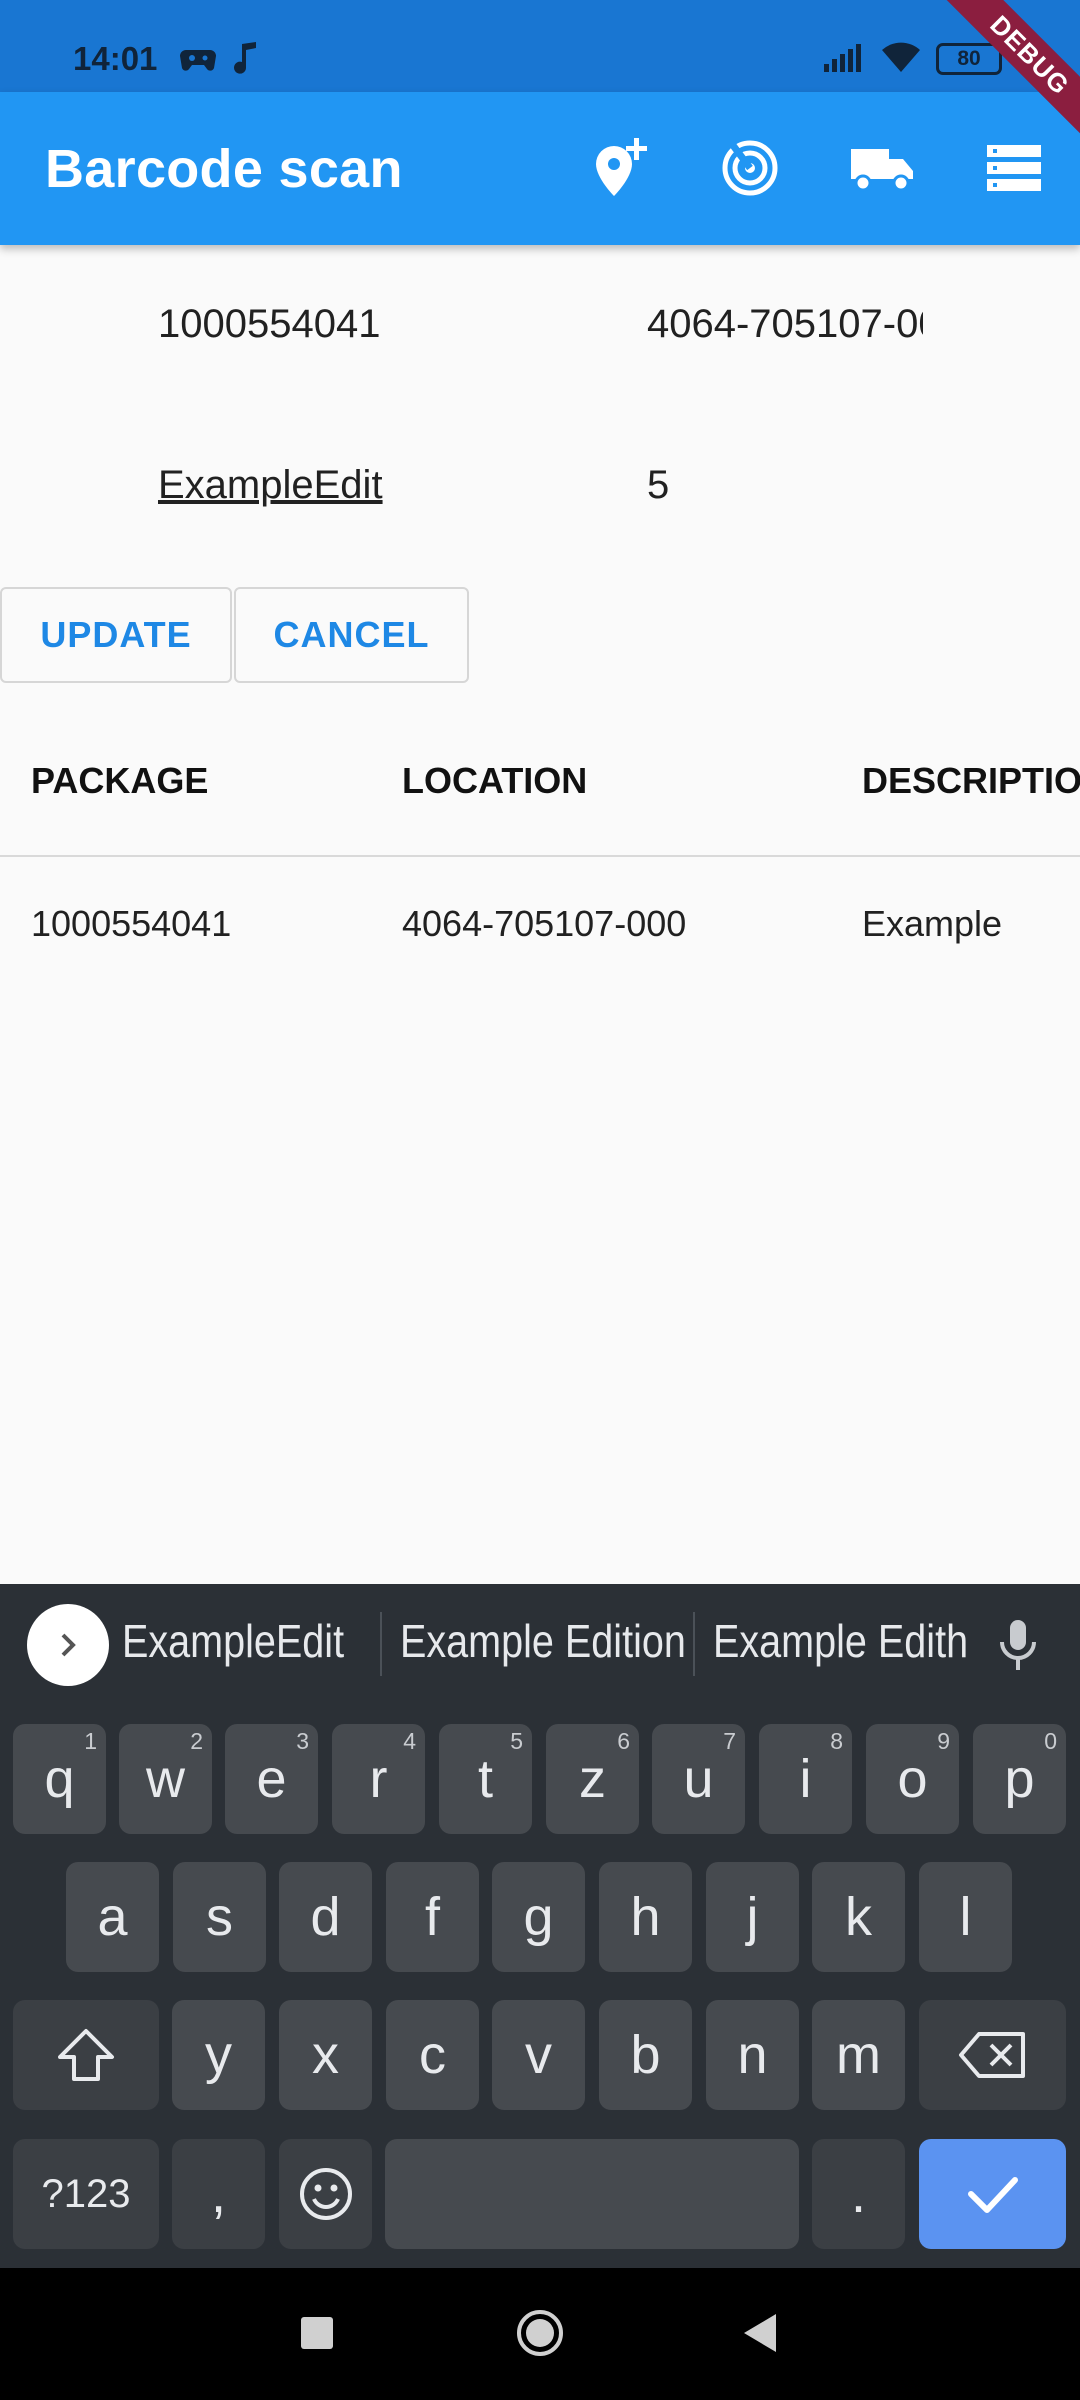  I want to click on comma-key: ,, so click(218, 2194).